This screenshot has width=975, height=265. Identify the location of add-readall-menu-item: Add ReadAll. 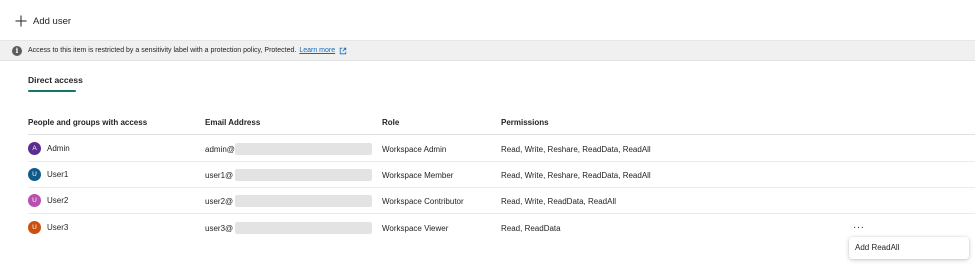
(877, 247).